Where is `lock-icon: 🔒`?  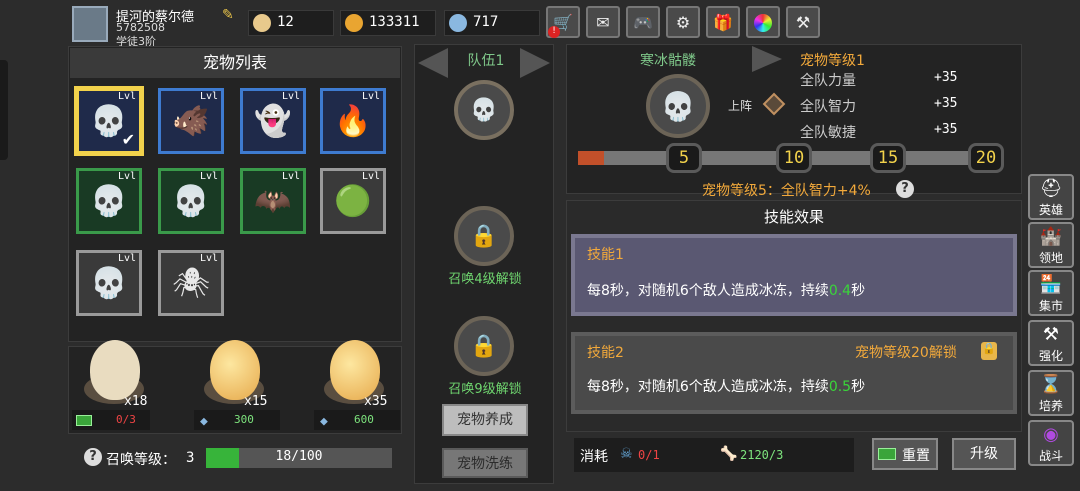
lock-icon: 🔒 is located at coordinates (989, 351).